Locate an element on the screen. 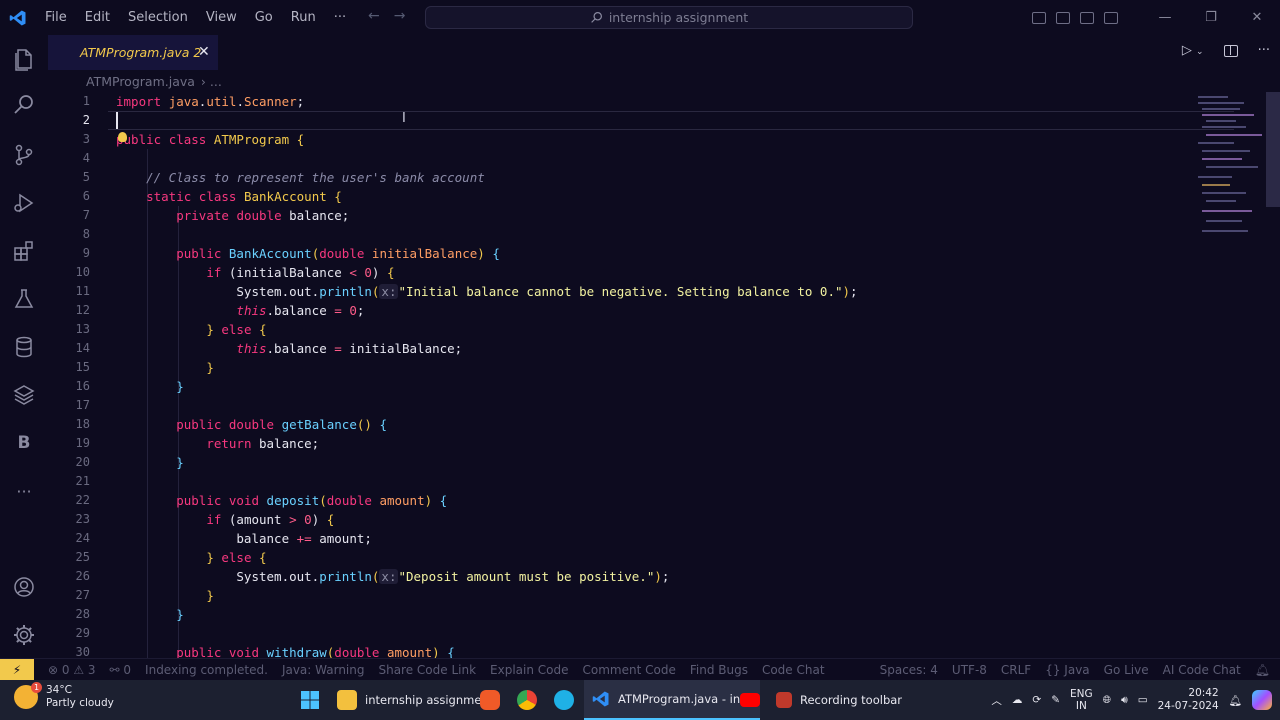  code-line: balance += amount; is located at coordinates (487, 538).